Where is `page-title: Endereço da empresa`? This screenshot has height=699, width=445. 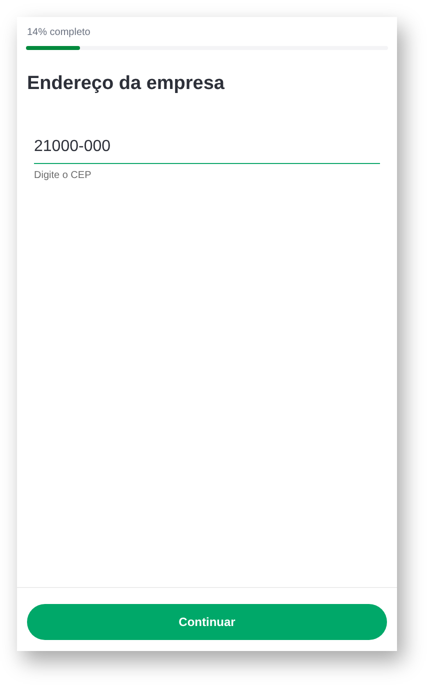 page-title: Endereço da empresa is located at coordinates (125, 84).